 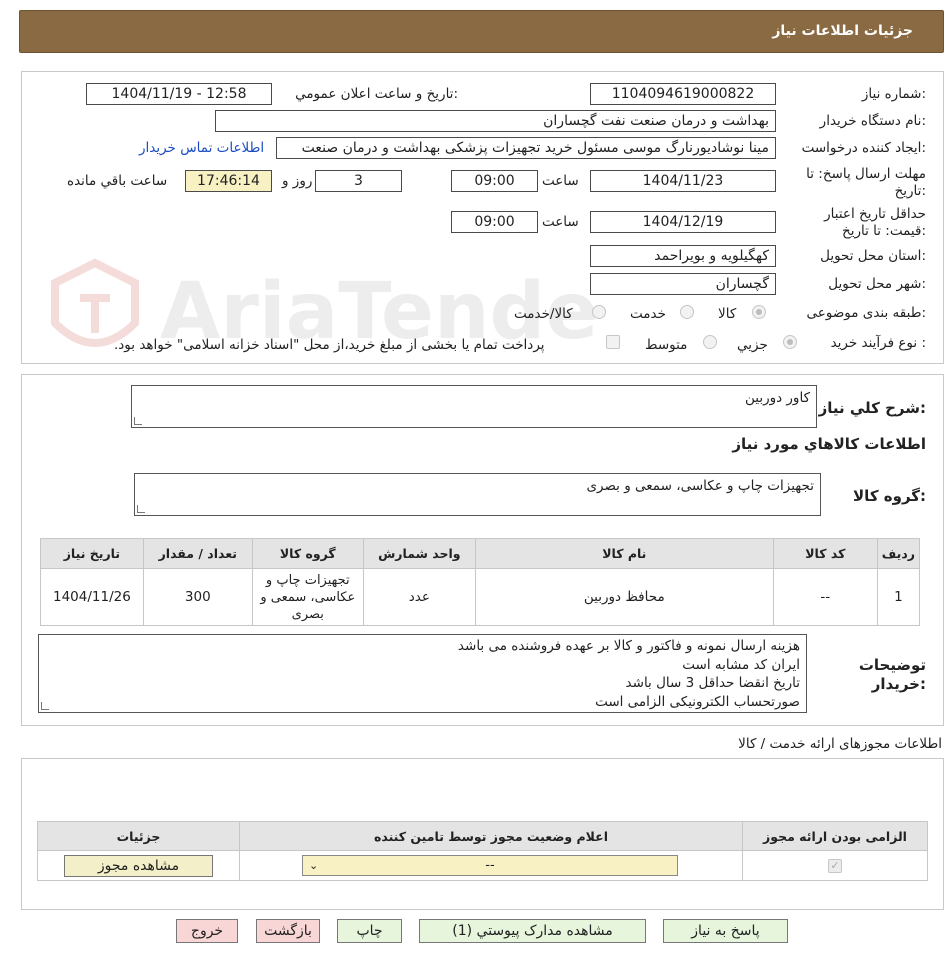 What do you see at coordinates (683, 94) in the screenshot?
I see `need-number-field: 1104094619000822` at bounding box center [683, 94].